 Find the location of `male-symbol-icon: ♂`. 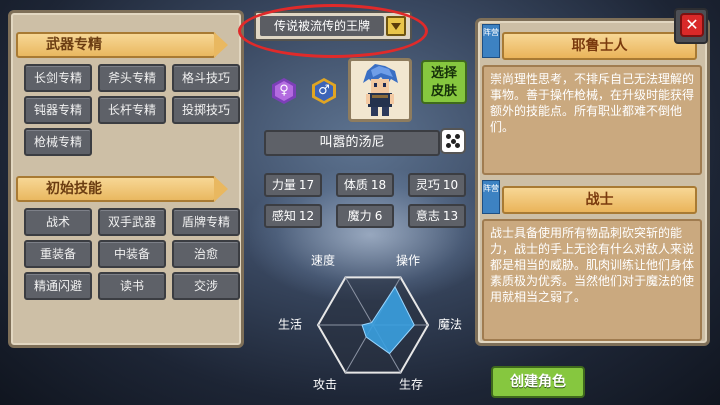

male-symbol-icon: ♂ is located at coordinates (324, 91).